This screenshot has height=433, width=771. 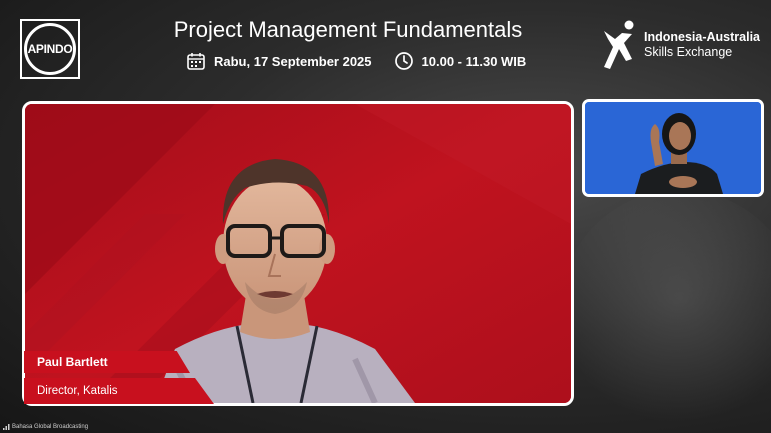 I want to click on calendar-icon, so click(x=196, y=61).